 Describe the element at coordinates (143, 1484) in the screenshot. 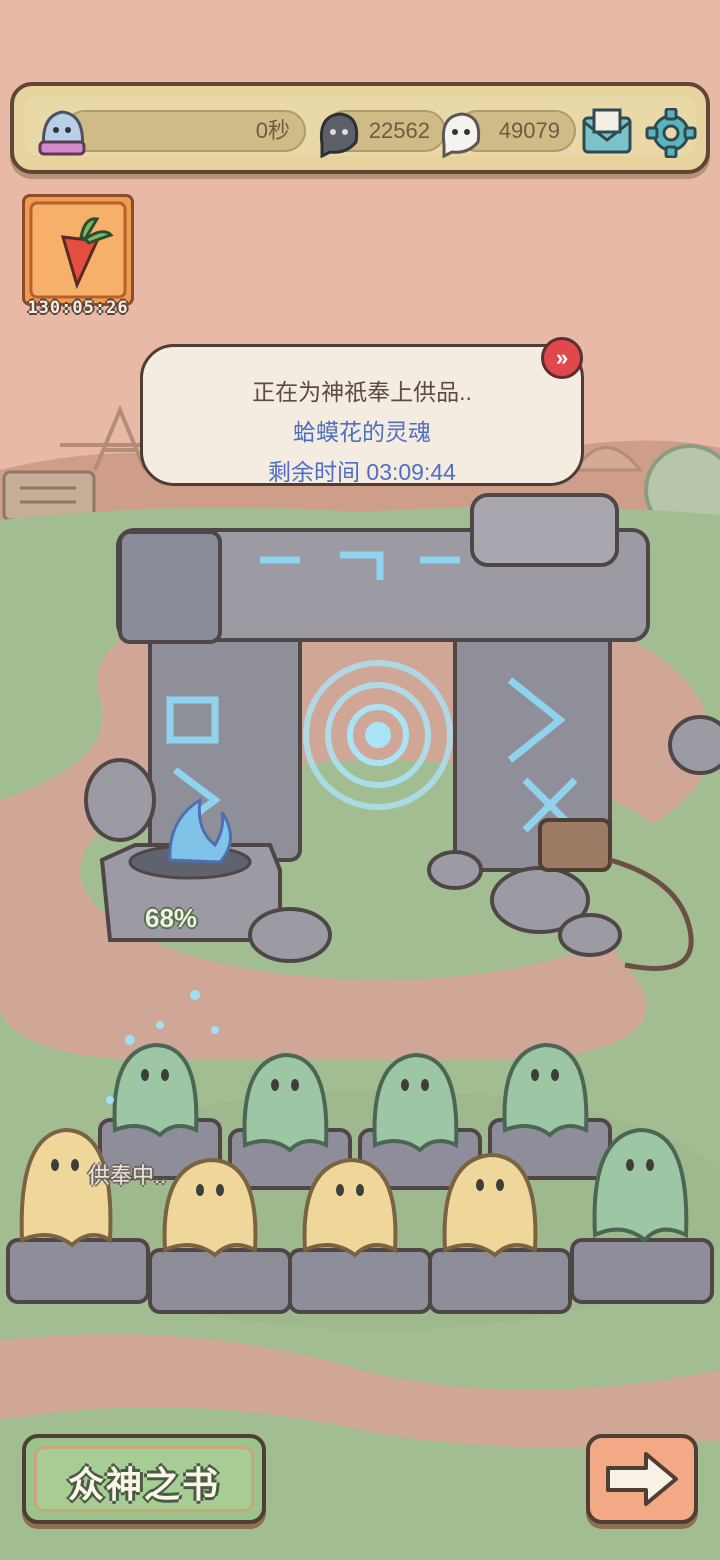

I see `book-of-gods-label: 众神之书` at that location.